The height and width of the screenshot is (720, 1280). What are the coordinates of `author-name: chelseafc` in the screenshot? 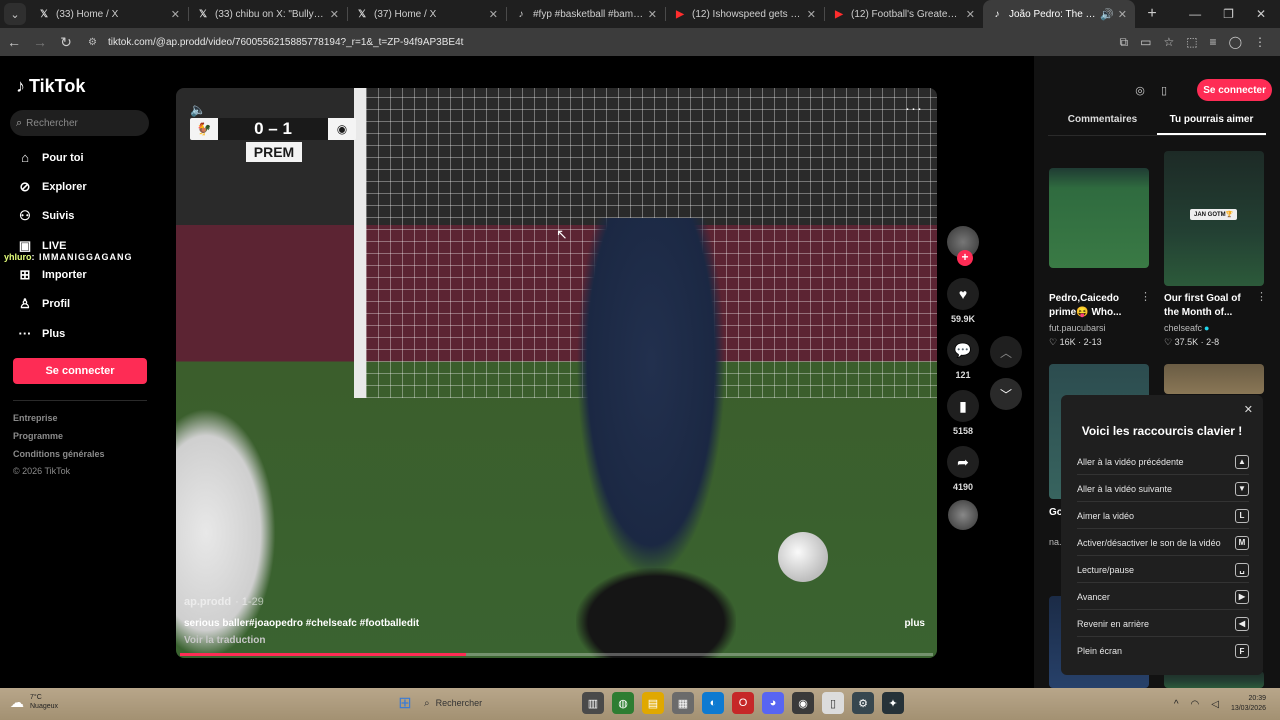 It's located at (1183, 328).